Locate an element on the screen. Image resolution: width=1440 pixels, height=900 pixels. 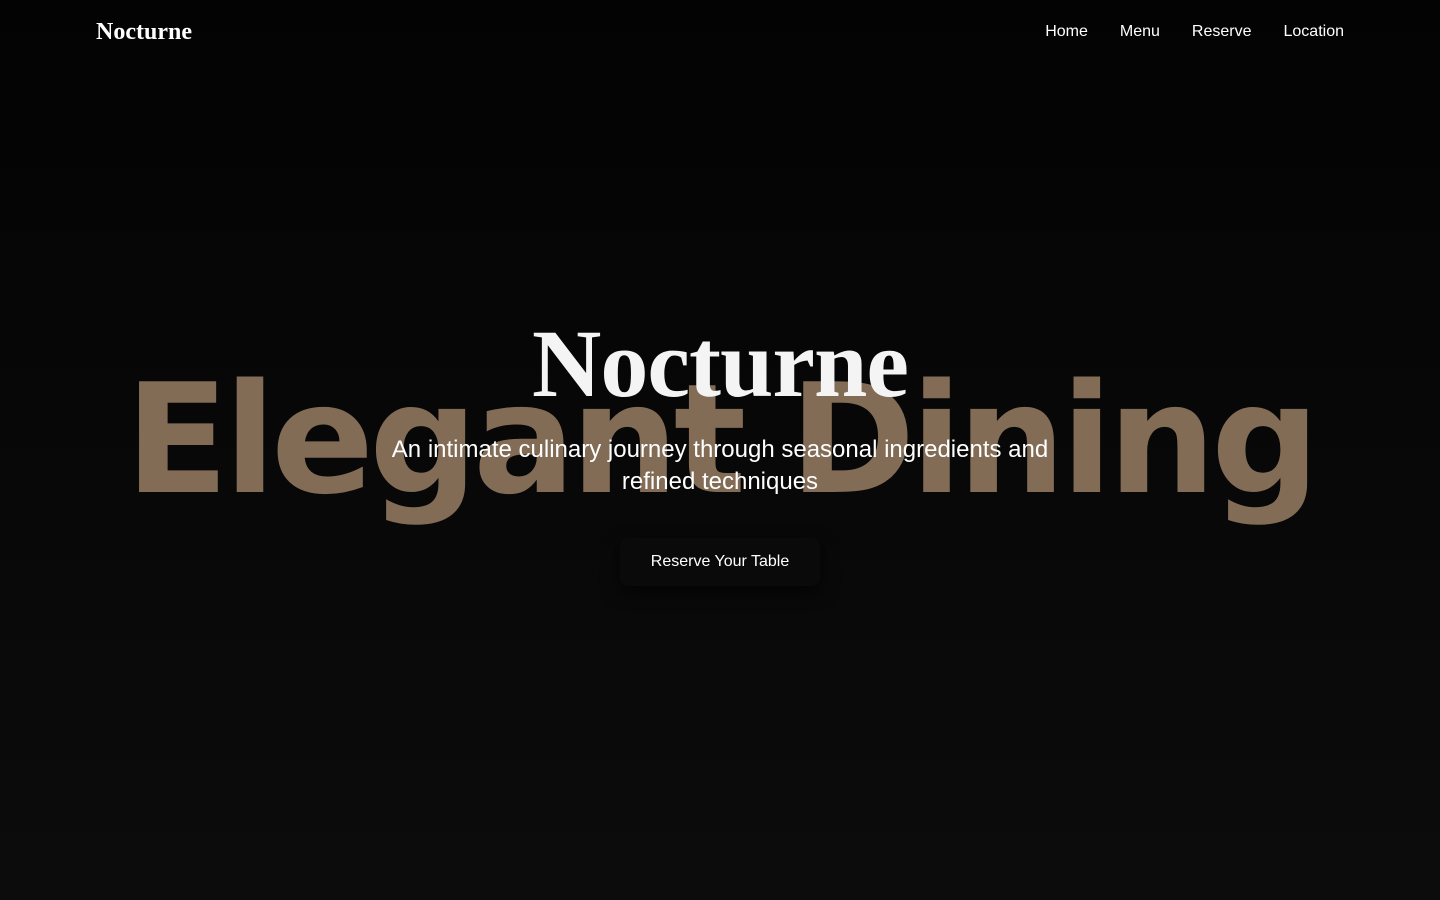
hero-title: Nocturne is located at coordinates (720, 363).